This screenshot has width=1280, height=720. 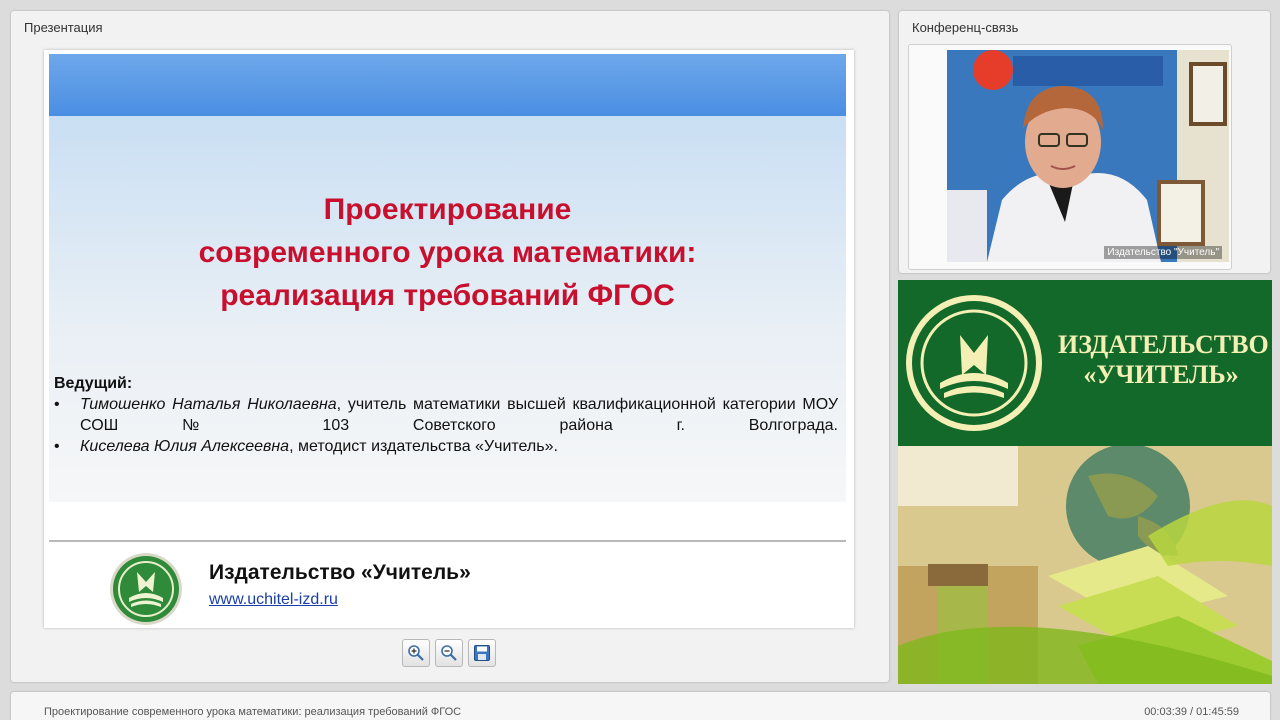 I want to click on conference-panel-title: Конференц-связь, so click(x=965, y=27).